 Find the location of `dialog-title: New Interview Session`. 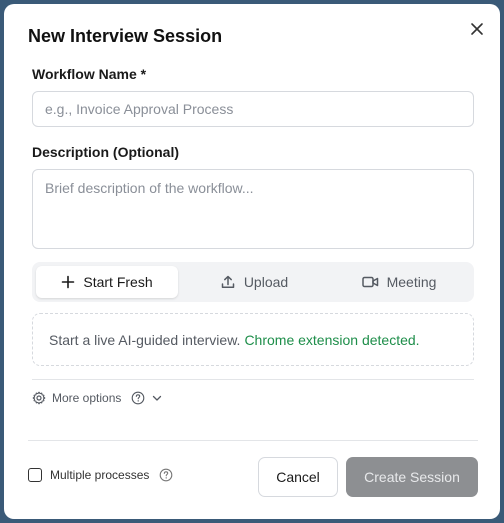

dialog-title: New Interview Session is located at coordinates (125, 36).